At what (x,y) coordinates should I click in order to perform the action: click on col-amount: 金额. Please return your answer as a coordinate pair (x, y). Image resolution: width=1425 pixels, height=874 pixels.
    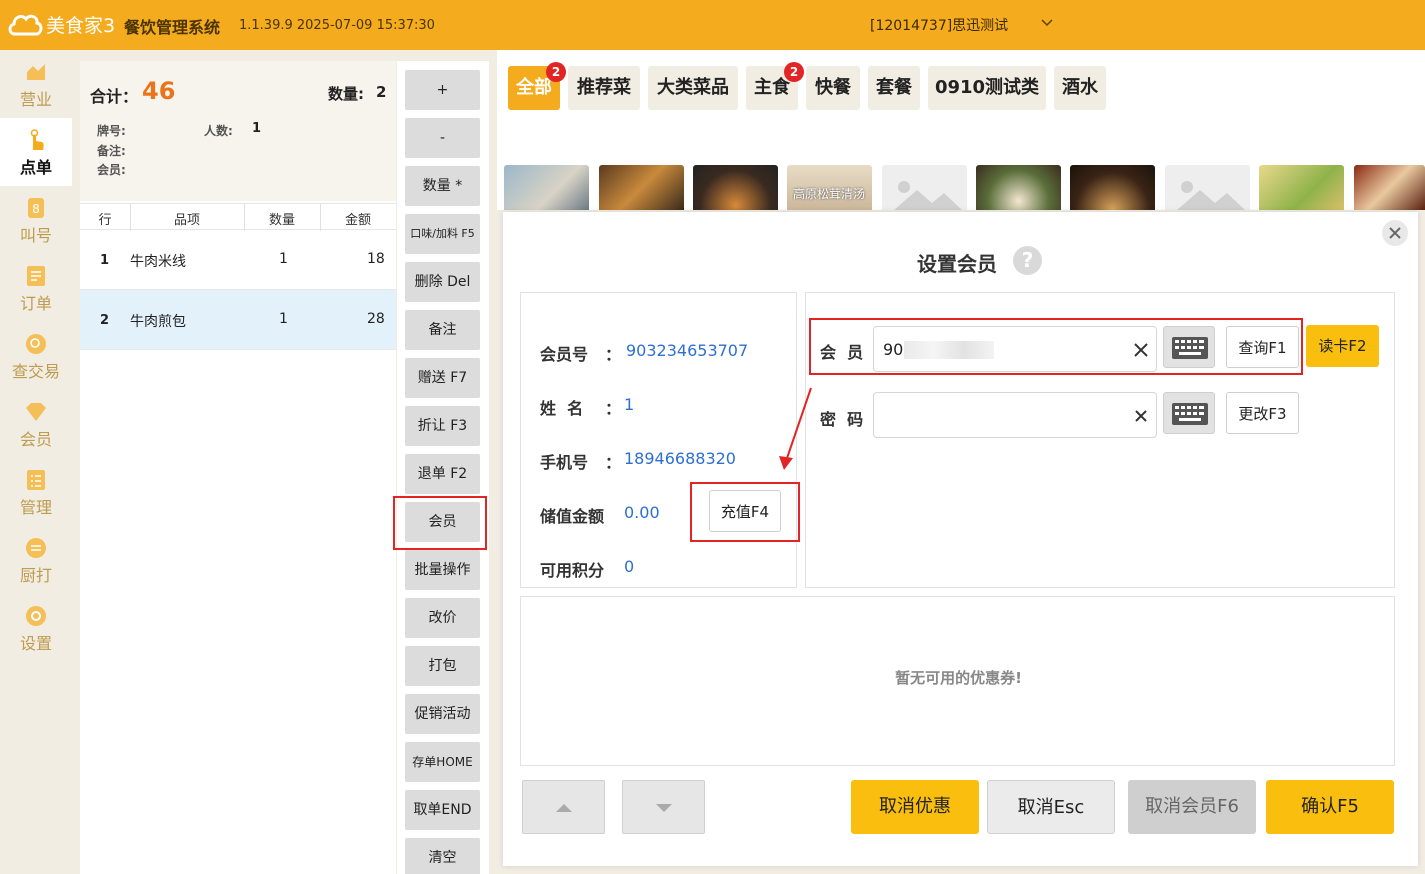
    Looking at the image, I should click on (357, 220).